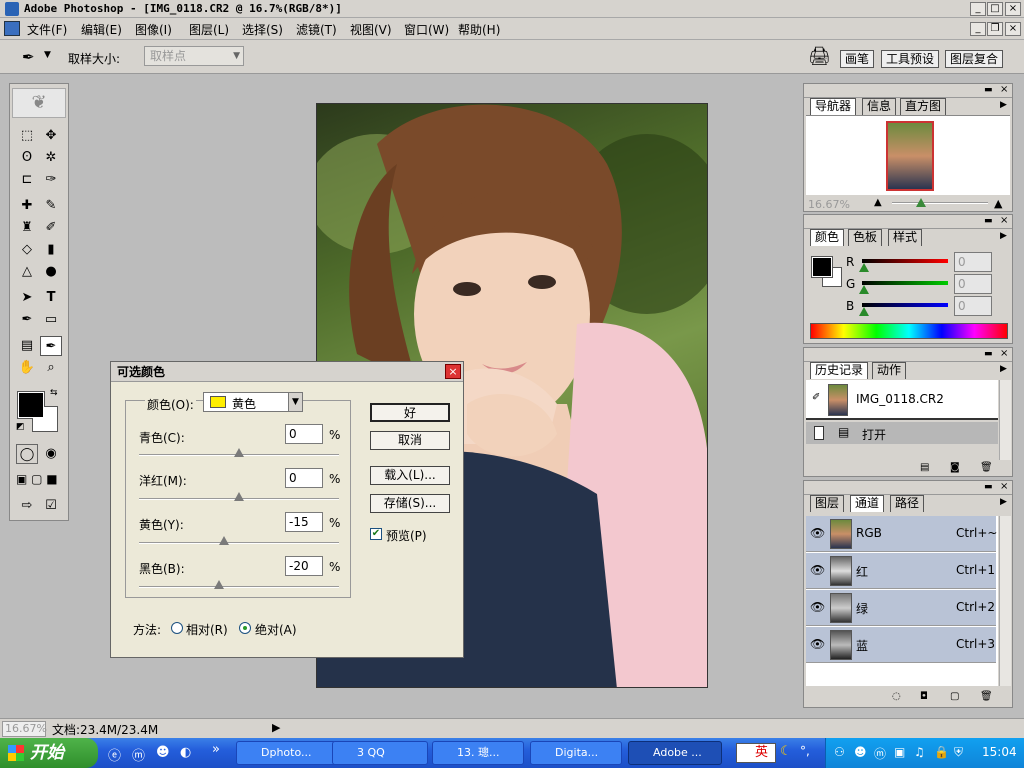  Describe the element at coordinates (819, 433) in the screenshot. I see `history-state-checkbox` at that location.